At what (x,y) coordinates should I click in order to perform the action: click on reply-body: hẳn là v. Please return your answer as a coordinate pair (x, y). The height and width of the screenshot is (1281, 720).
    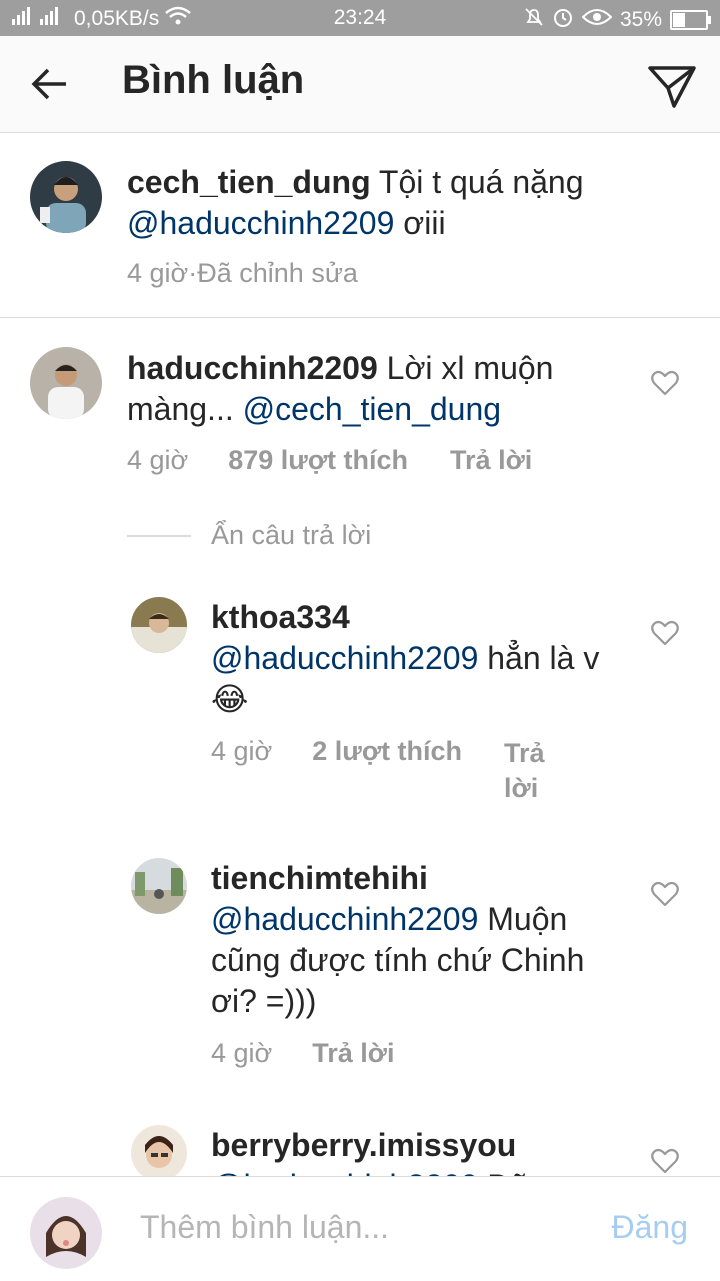
    Looking at the image, I should click on (539, 658).